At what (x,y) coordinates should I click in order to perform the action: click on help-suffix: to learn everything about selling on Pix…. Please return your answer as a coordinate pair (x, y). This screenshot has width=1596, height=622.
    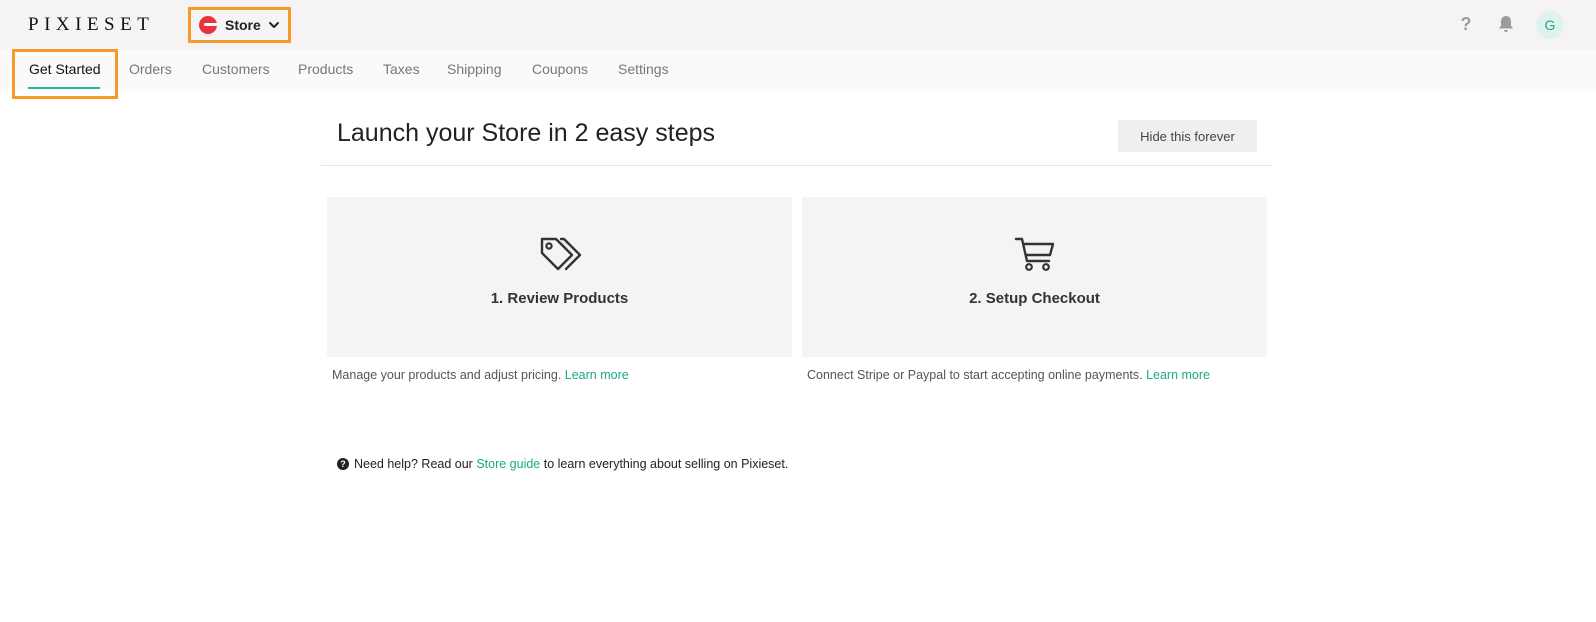
    Looking at the image, I should click on (664, 464).